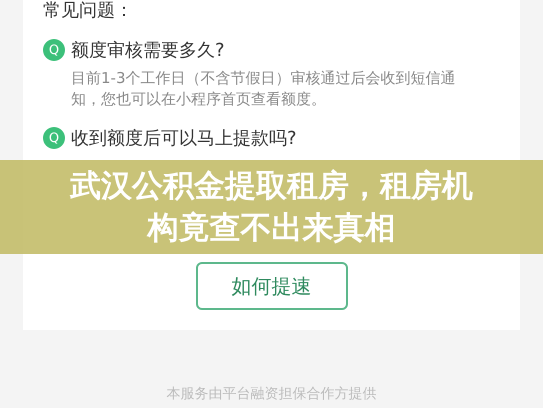 Image resolution: width=543 pixels, height=408 pixels. Describe the element at coordinates (148, 50) in the screenshot. I see `question-text: 额度审核需要多久?` at that location.